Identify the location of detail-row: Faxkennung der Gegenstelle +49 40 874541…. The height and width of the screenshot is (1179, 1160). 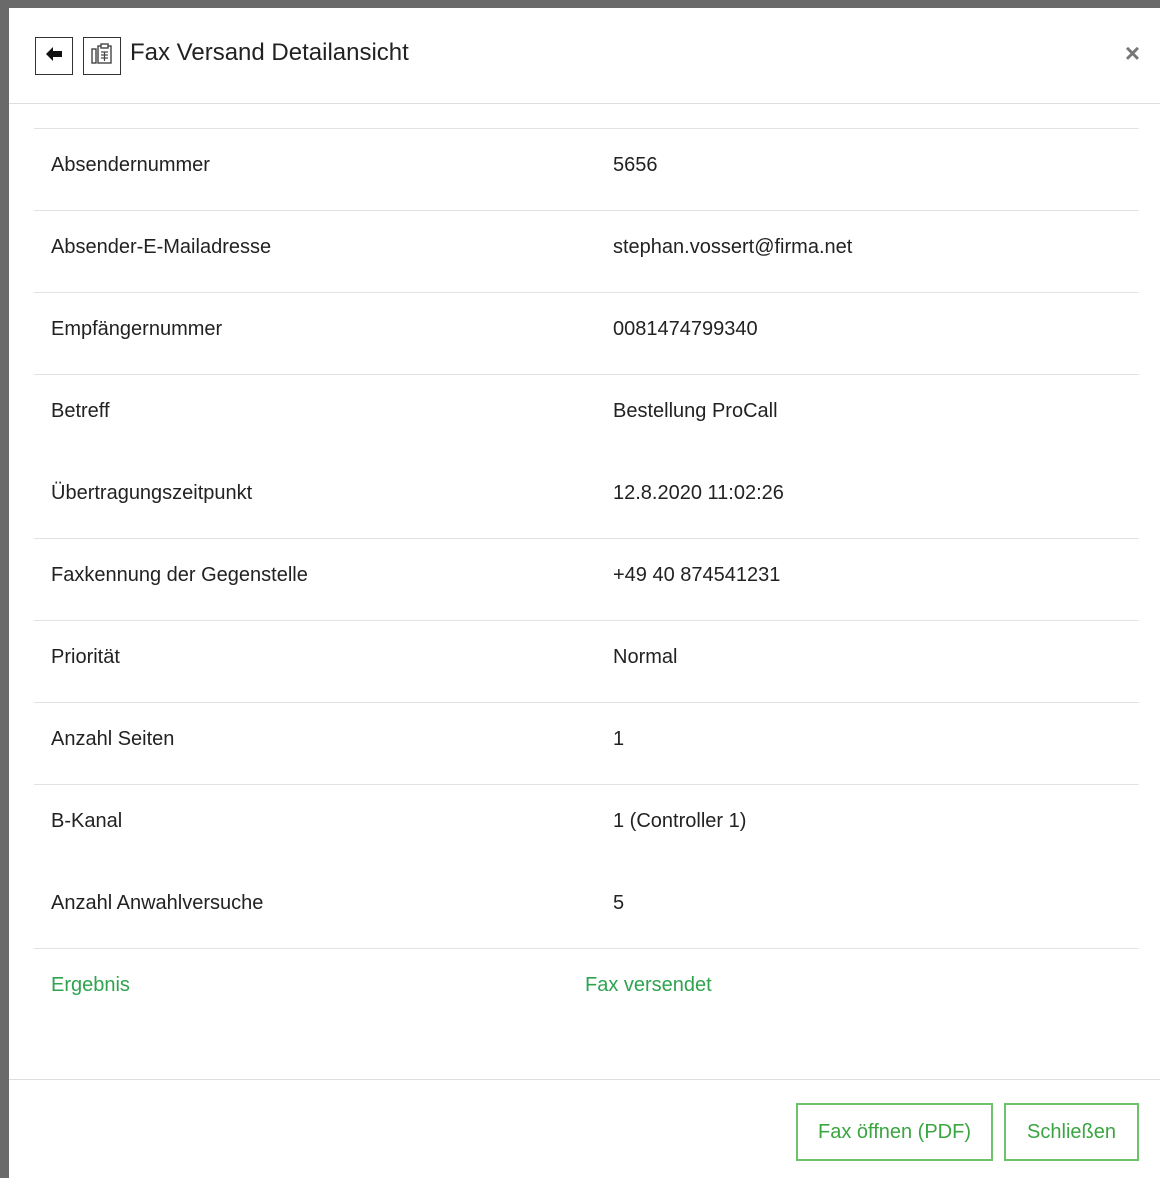
(586, 579).